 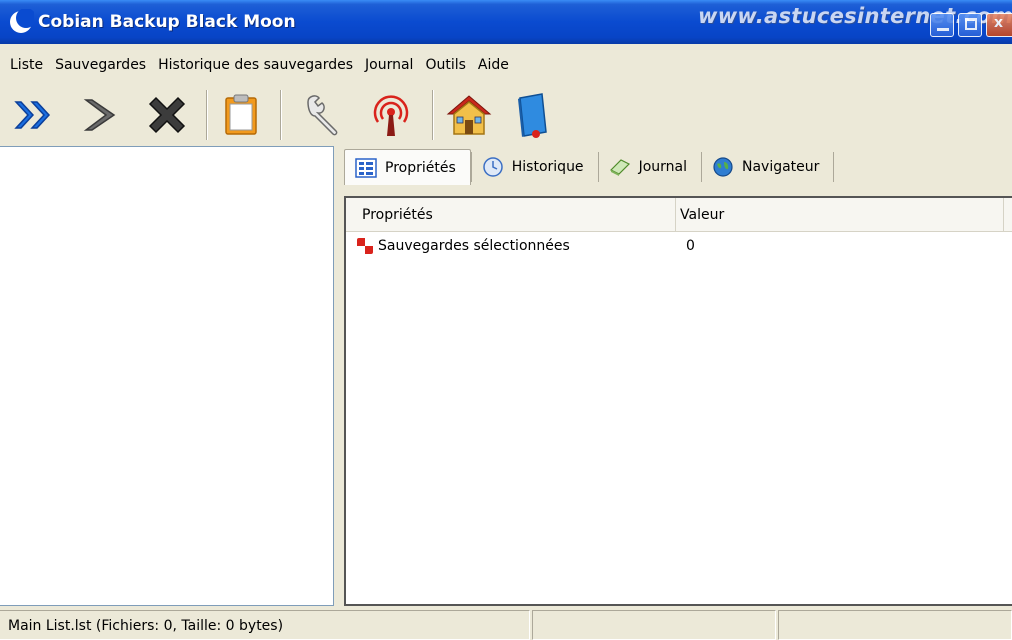 What do you see at coordinates (834, 167) in the screenshot?
I see `tab-separator` at bounding box center [834, 167].